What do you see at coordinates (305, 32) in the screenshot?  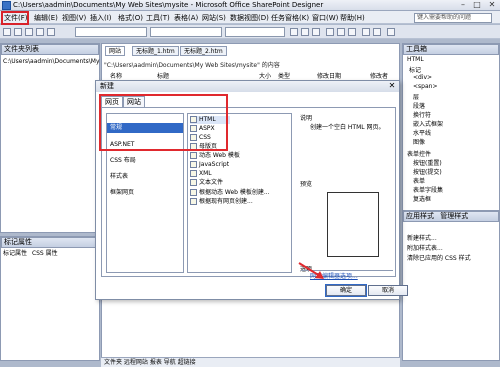 I see `italic-icon` at bounding box center [305, 32].